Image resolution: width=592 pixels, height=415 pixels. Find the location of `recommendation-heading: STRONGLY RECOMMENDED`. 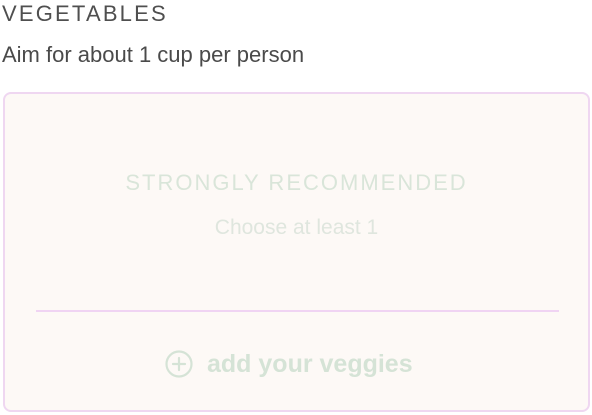

recommendation-heading: STRONGLY RECOMMENDED is located at coordinates (296, 182).